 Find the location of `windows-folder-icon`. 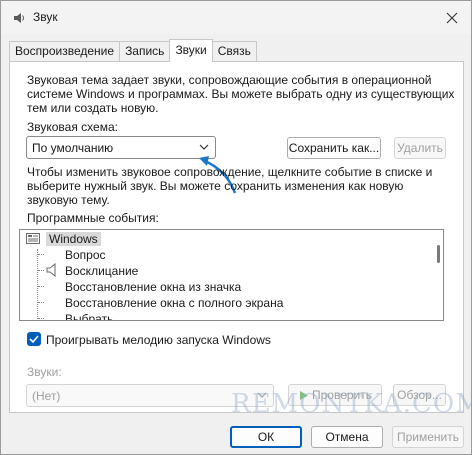

windows-folder-icon is located at coordinates (33, 238).